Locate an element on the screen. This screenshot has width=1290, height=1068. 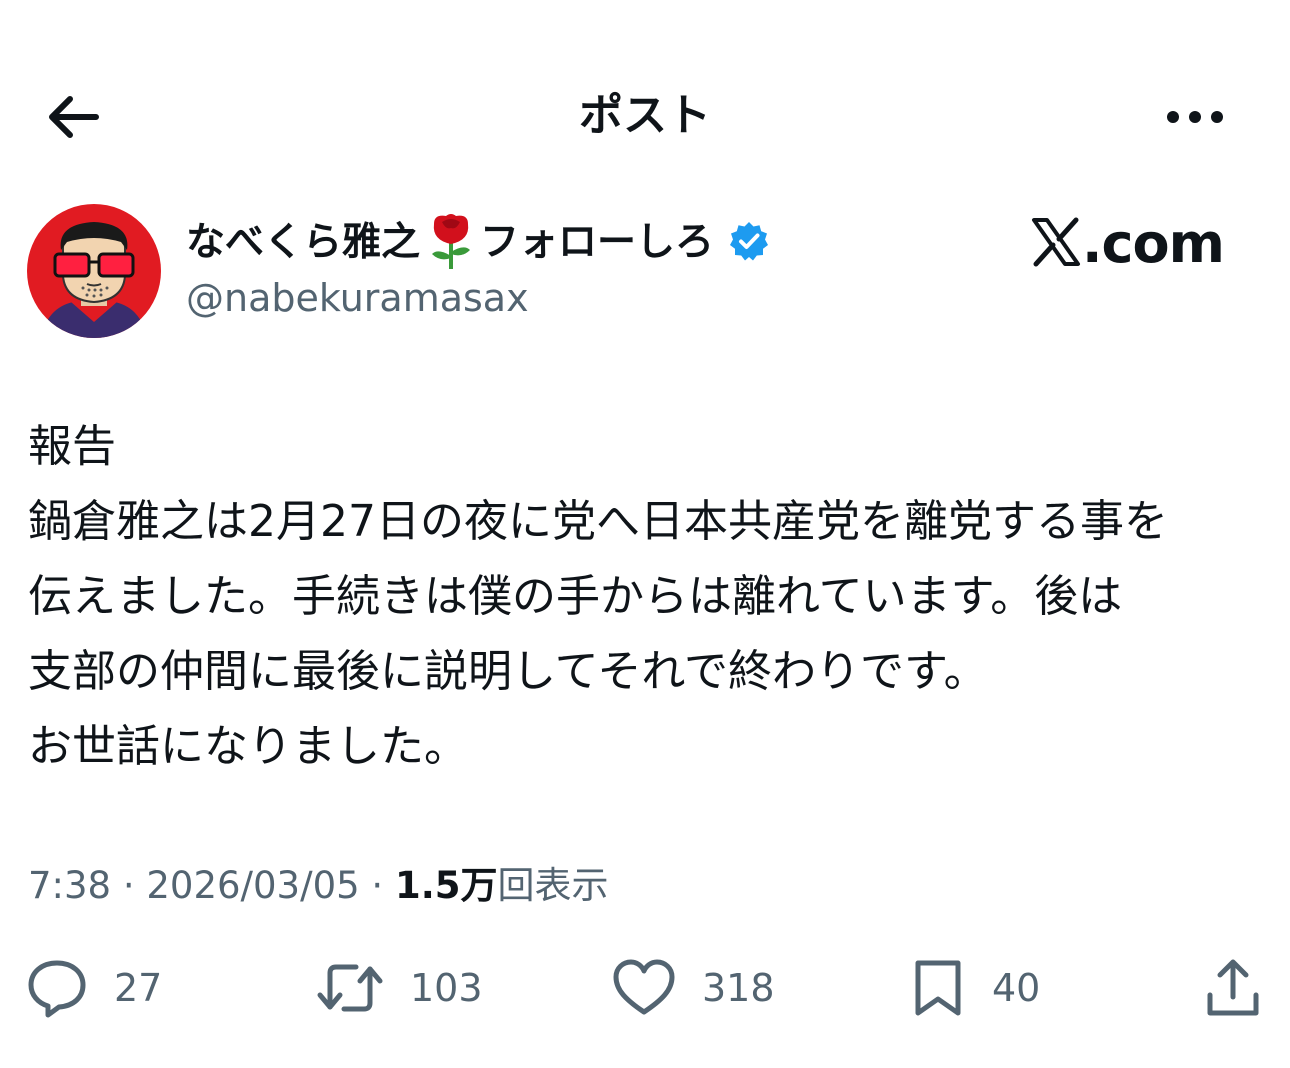
bookmark-icon is located at coordinates (938, 988).